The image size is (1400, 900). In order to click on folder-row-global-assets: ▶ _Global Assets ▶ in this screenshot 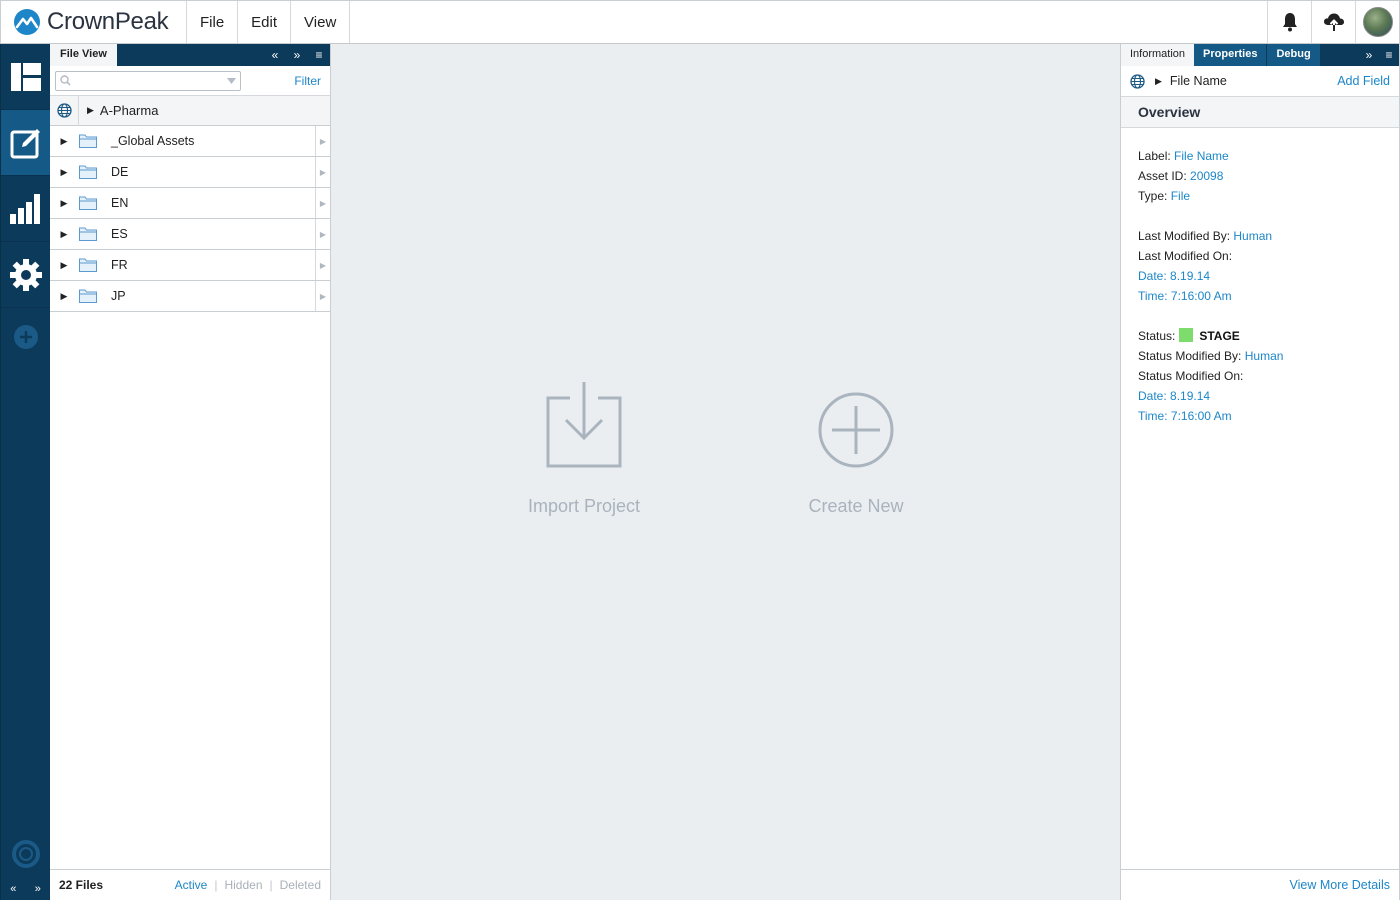, I will do `click(190, 141)`.